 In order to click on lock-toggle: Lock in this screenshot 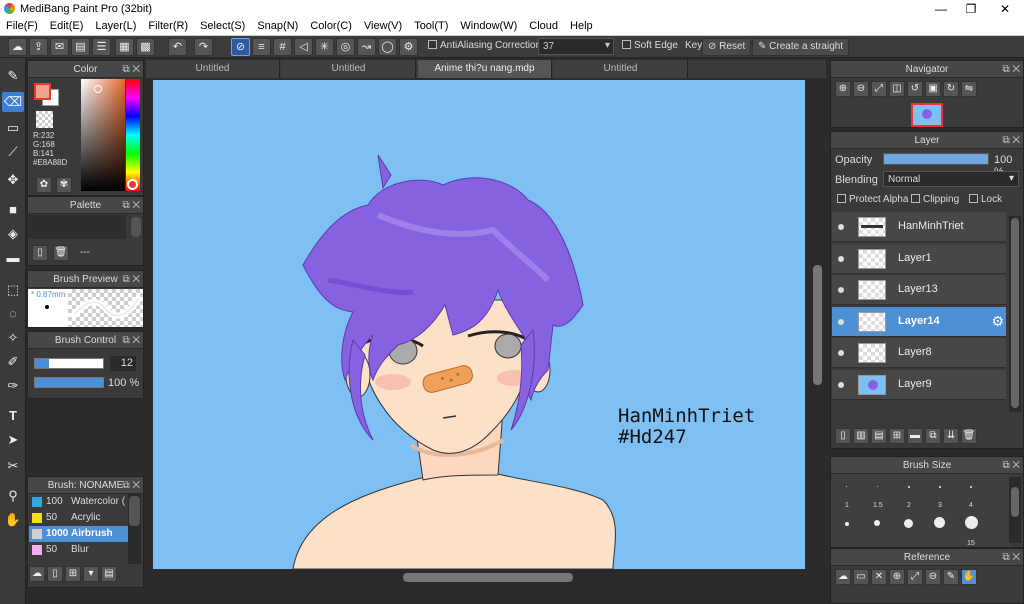, I will do `click(985, 199)`.